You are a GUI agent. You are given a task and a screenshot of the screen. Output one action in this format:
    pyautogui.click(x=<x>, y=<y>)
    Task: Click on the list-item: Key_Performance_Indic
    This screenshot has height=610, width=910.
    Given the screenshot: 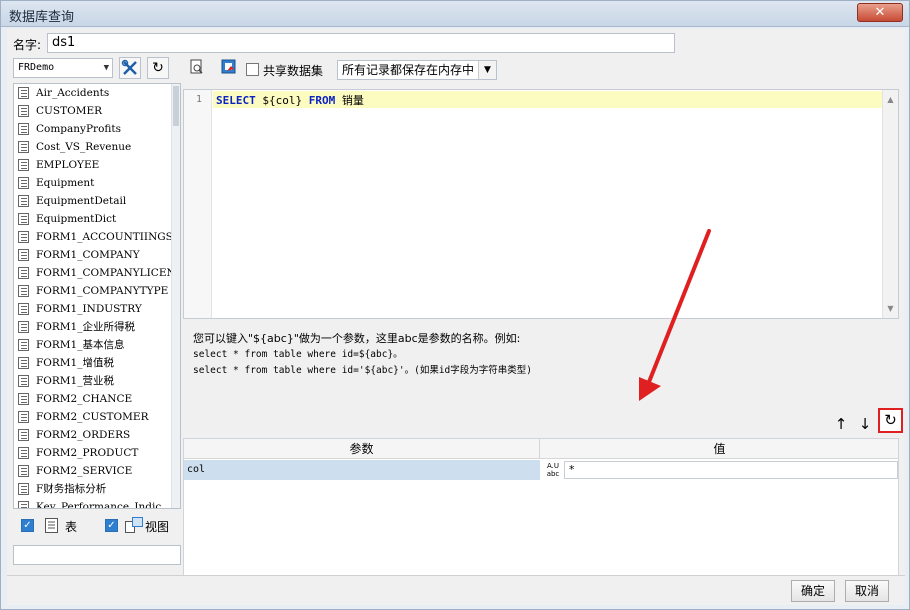 What is the action you would take?
    pyautogui.click(x=97, y=503)
    